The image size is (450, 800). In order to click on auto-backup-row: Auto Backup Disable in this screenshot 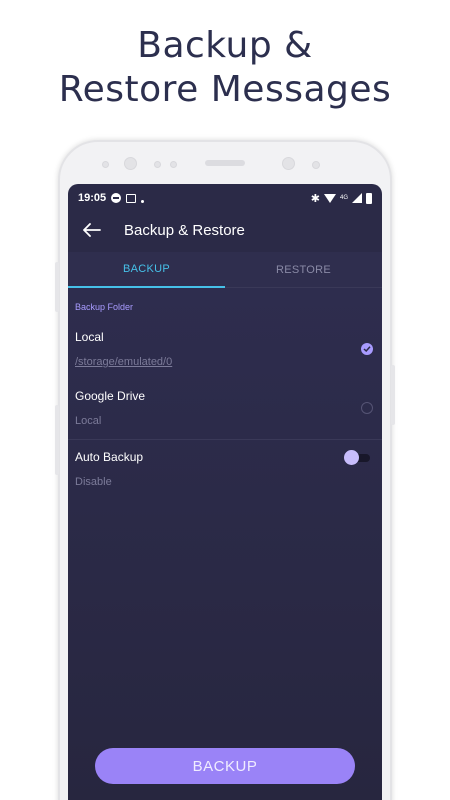, I will do `click(225, 472)`.